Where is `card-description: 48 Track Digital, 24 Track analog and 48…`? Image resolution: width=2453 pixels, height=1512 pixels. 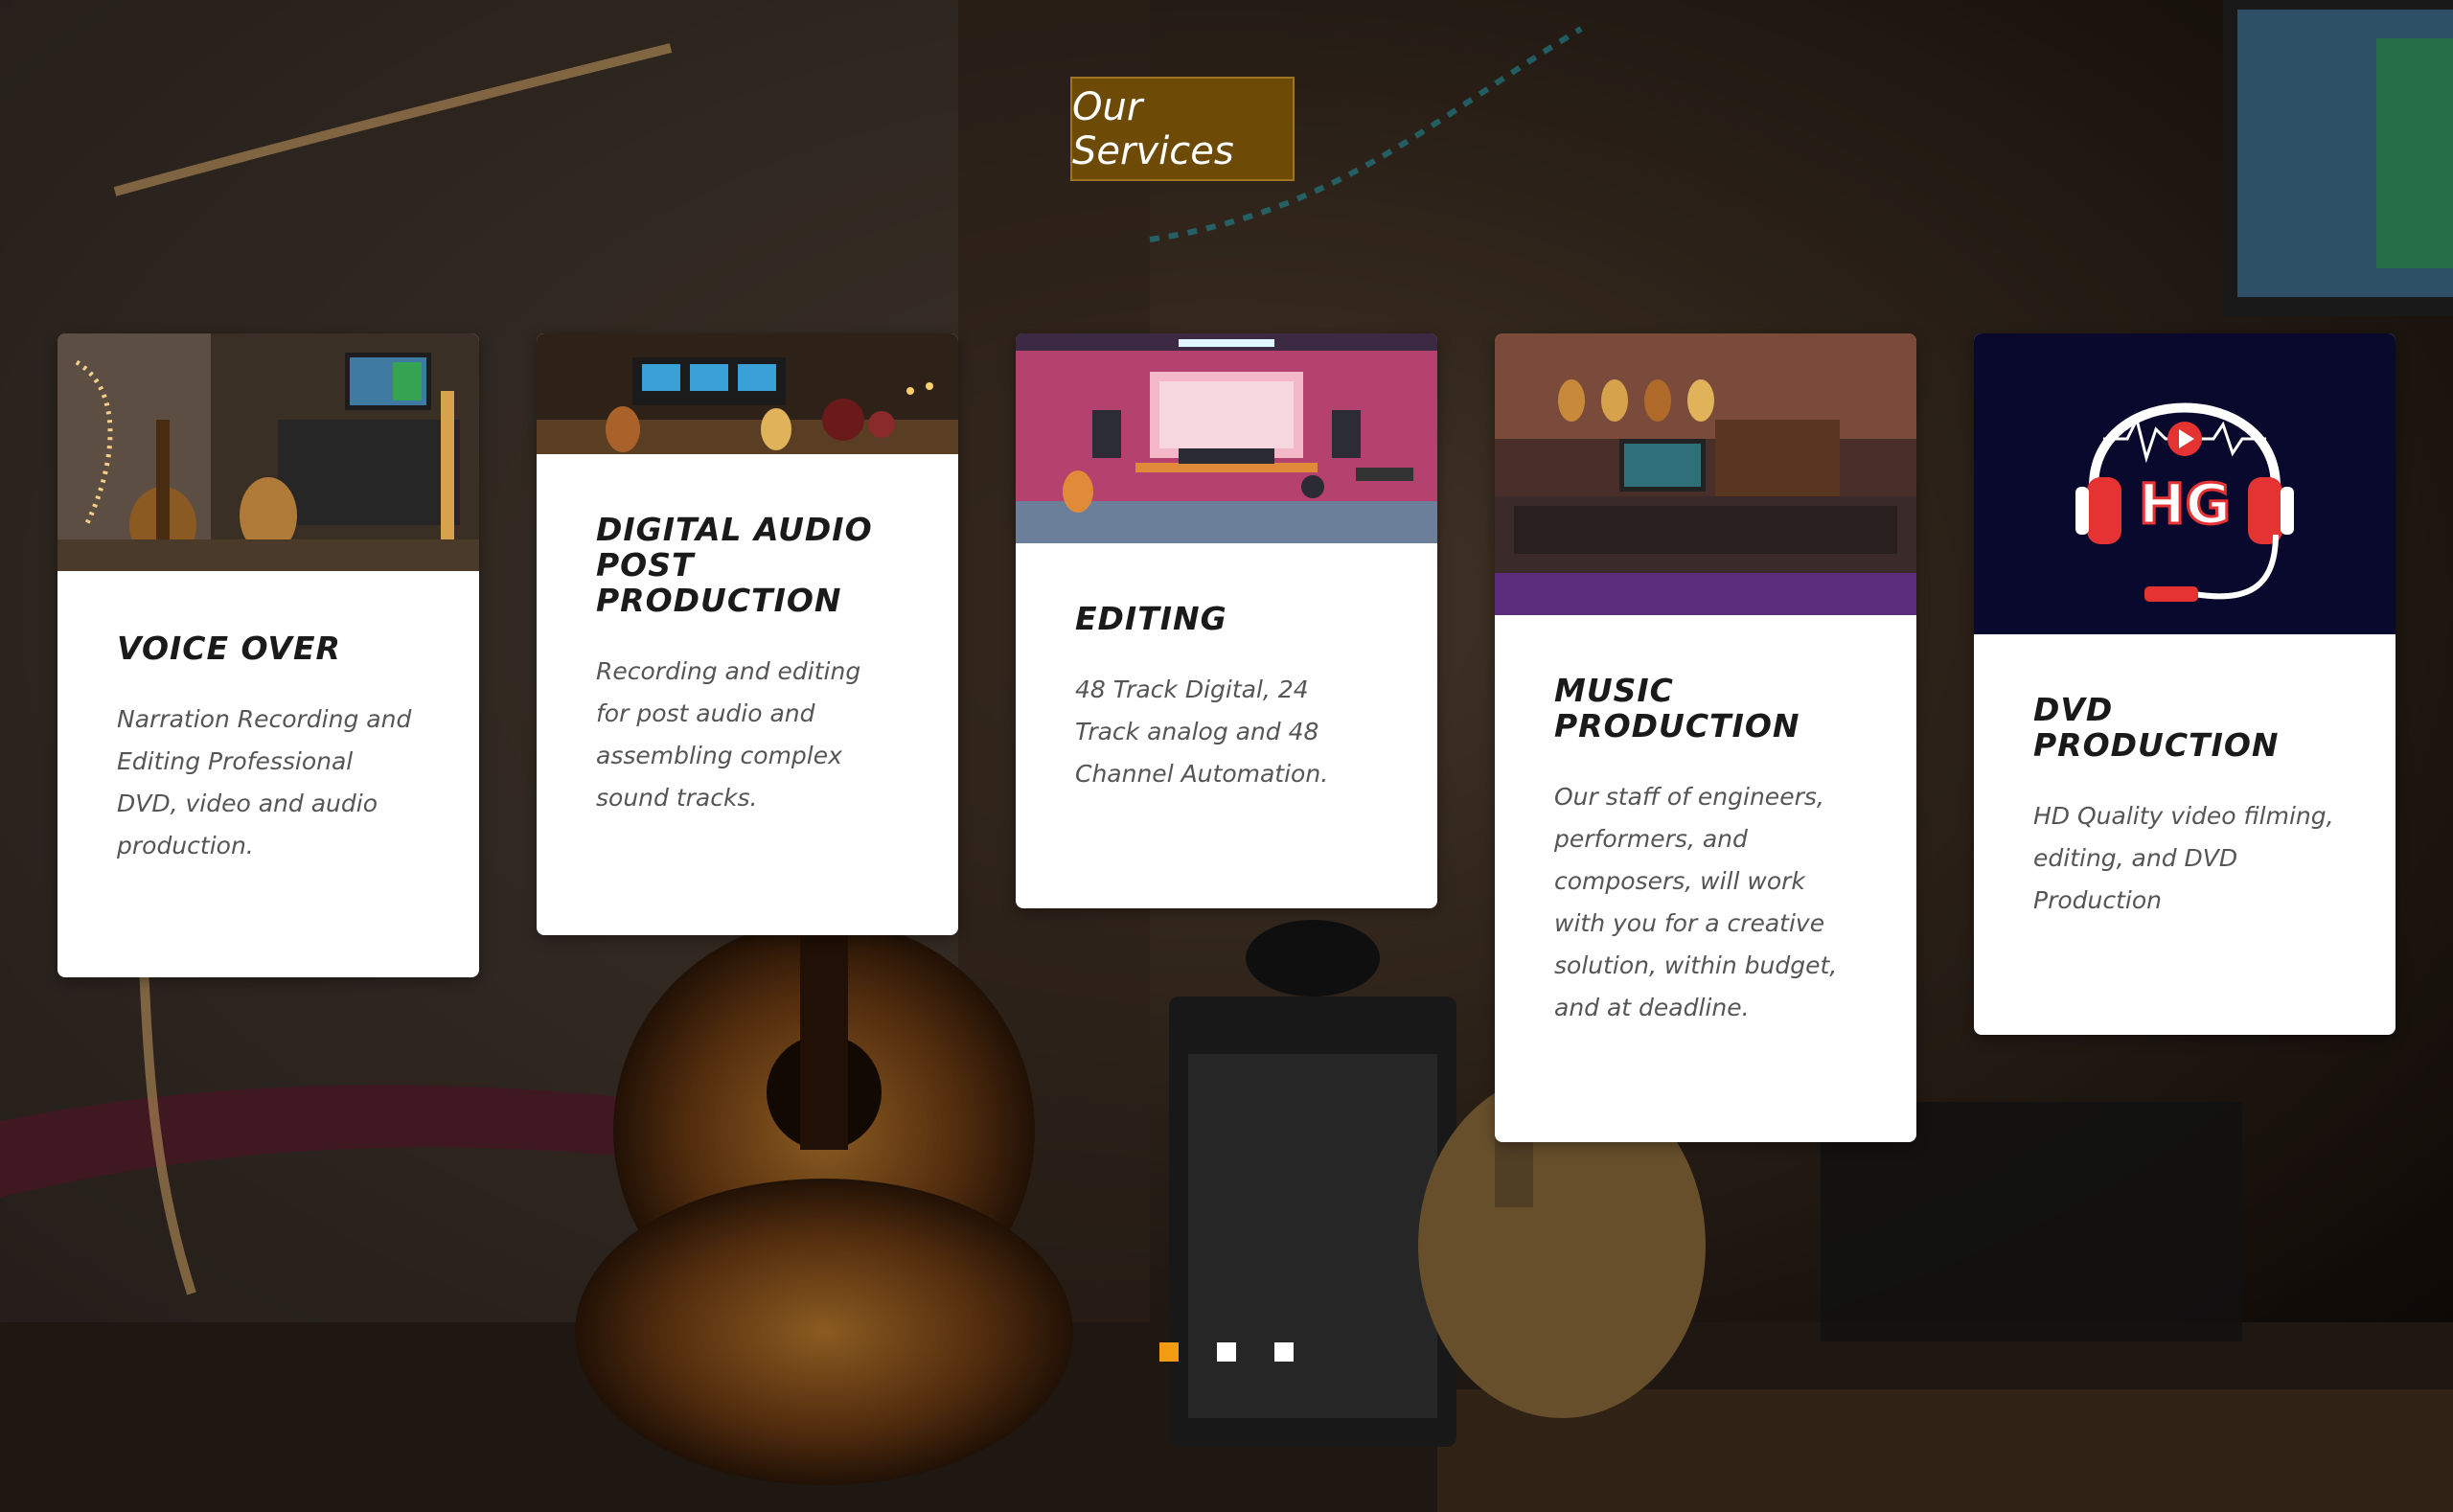
card-description: 48 Track Digital, 24 Track analog and 48… is located at coordinates (1202, 732).